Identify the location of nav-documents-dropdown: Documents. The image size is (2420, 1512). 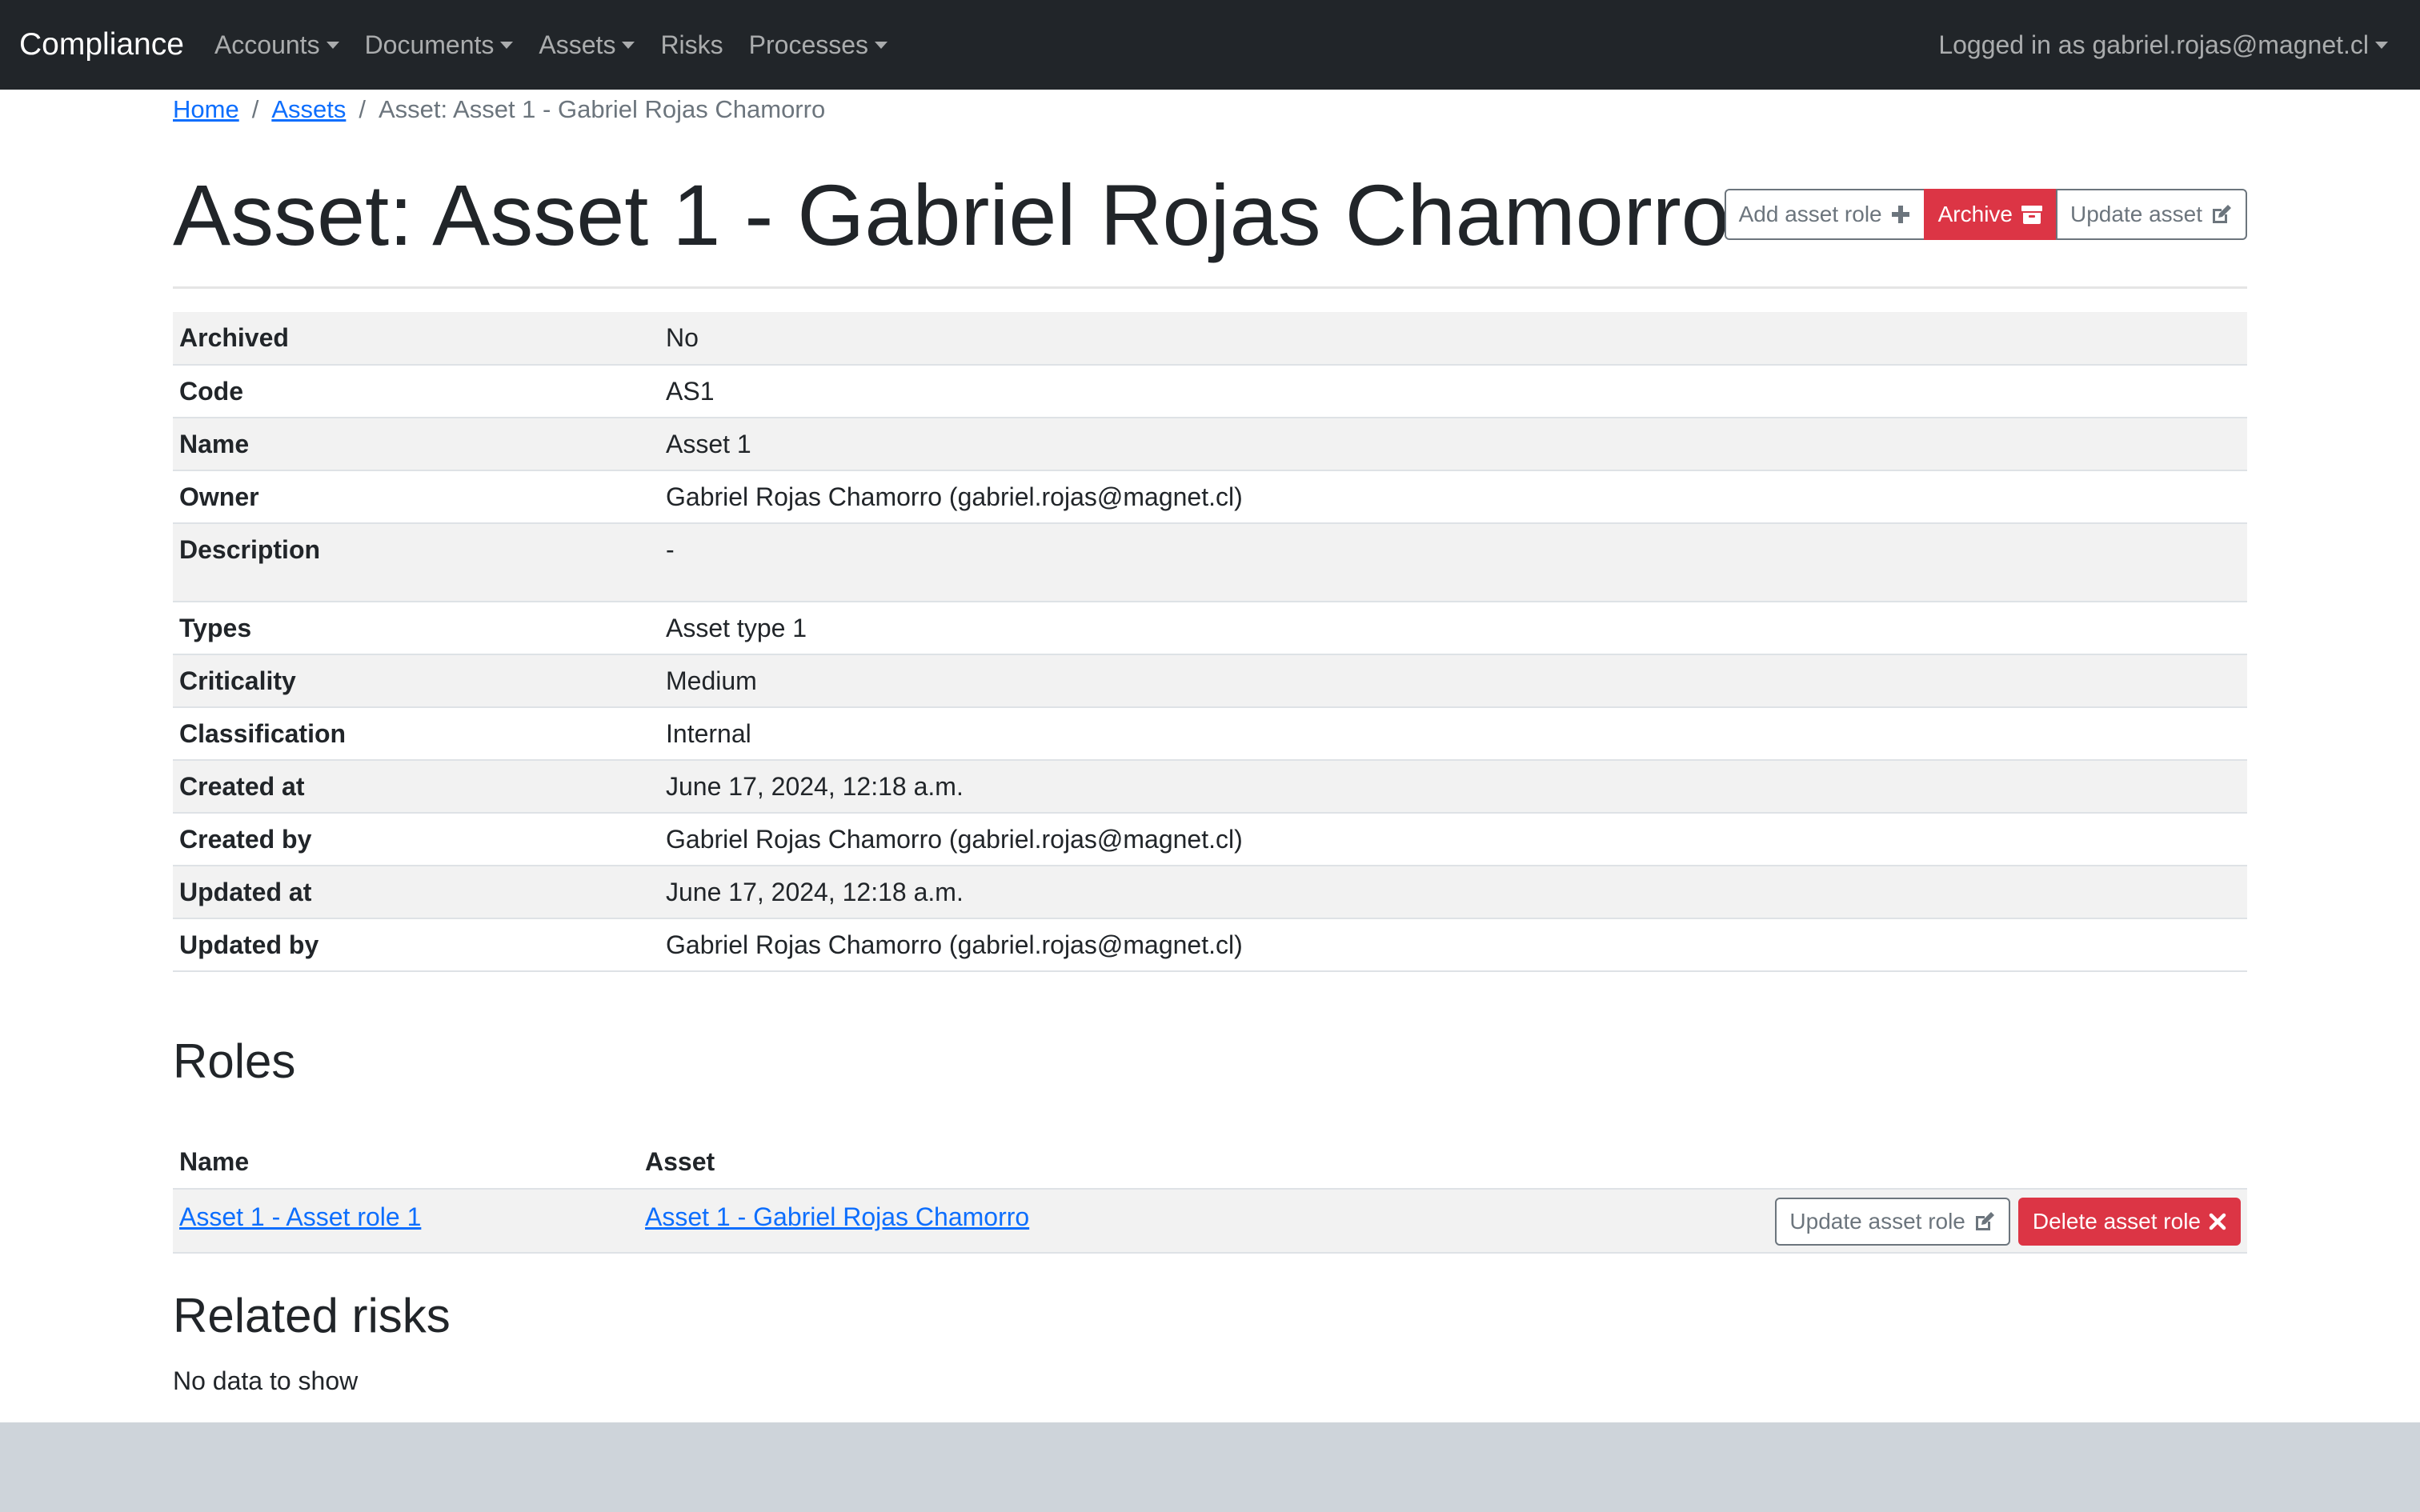
(439, 45).